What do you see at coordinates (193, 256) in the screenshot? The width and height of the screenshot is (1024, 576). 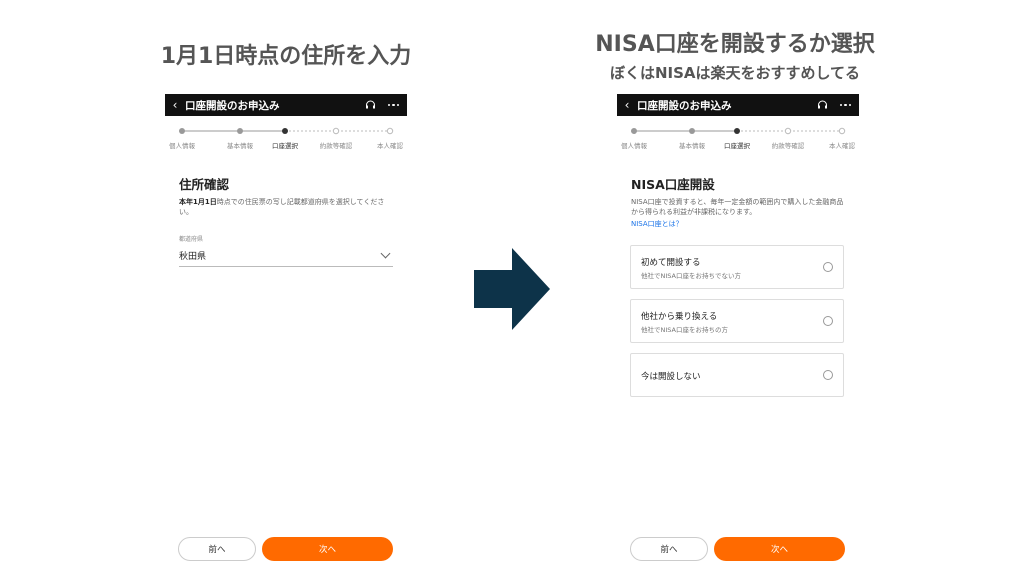 I see `prefecture-value: 秋田県` at bounding box center [193, 256].